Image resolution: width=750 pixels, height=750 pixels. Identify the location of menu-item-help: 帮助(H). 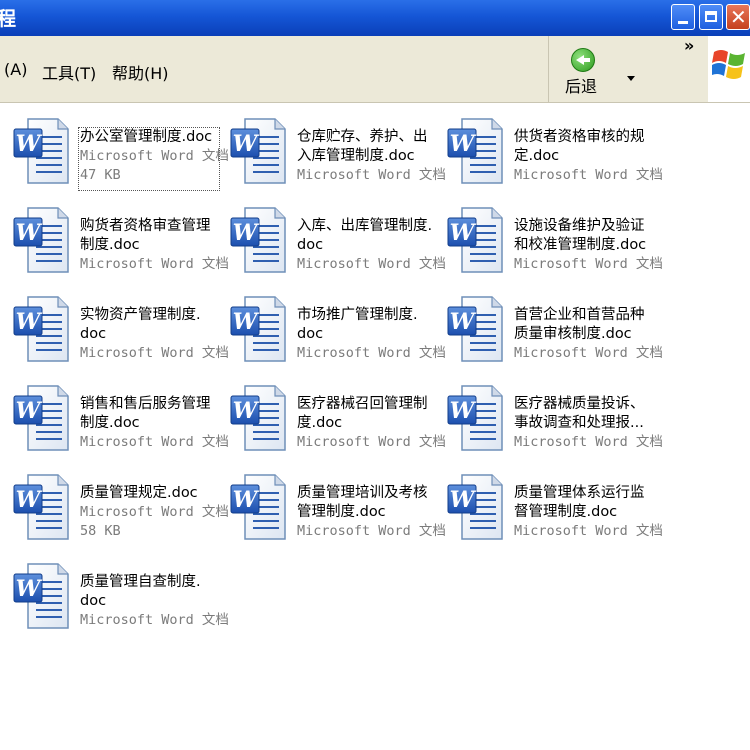
(140, 72).